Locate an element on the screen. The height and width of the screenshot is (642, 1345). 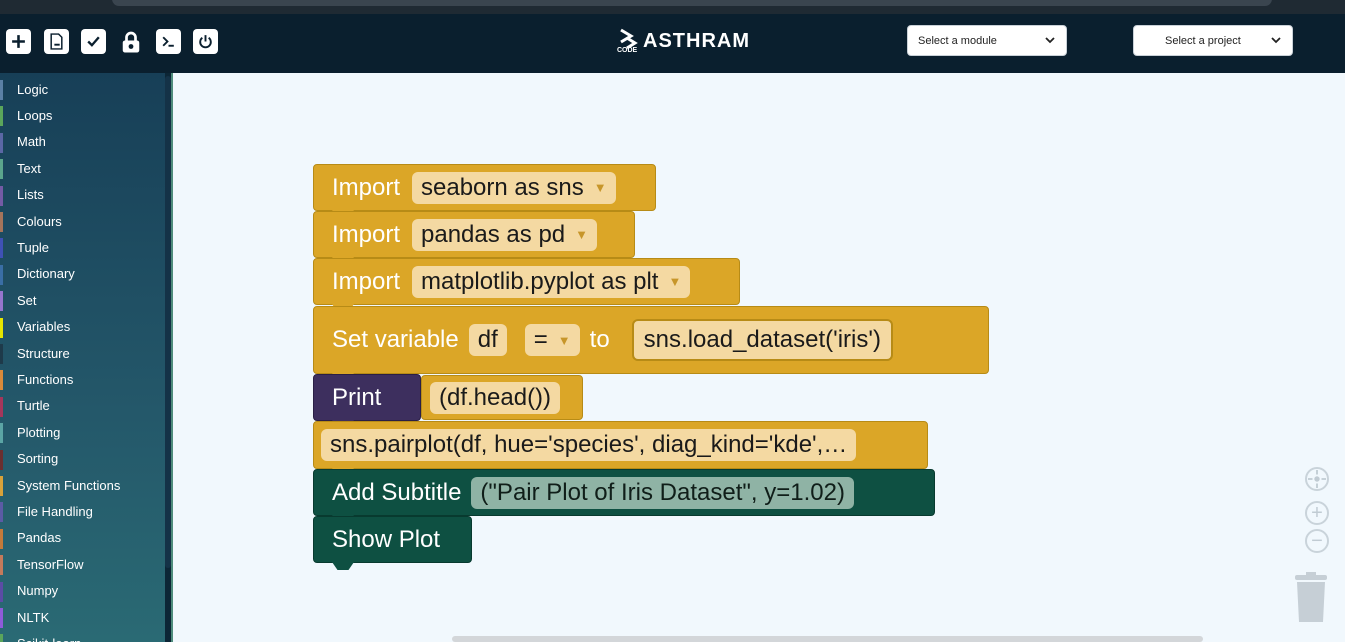
import-block: Import pandas as pd ▼ is located at coordinates (474, 238).